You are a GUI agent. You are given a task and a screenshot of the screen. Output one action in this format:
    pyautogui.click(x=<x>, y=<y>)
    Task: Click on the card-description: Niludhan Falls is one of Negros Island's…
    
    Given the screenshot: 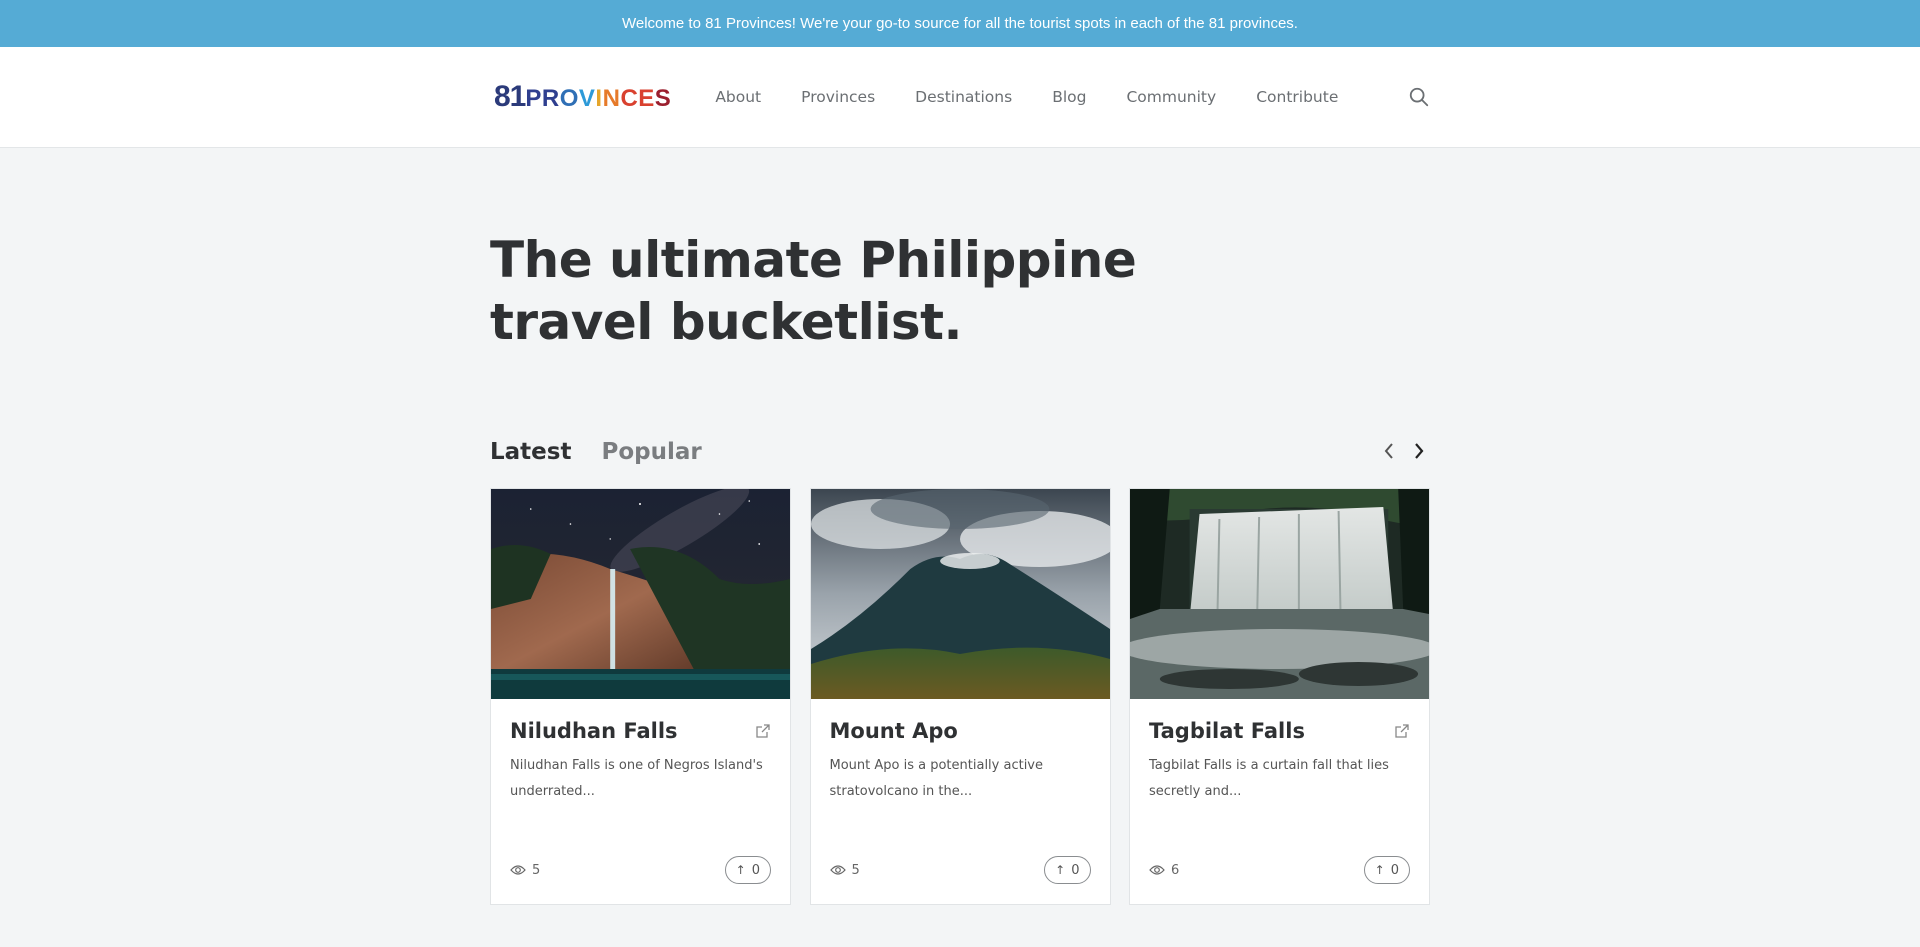 What is the action you would take?
    pyautogui.click(x=636, y=778)
    